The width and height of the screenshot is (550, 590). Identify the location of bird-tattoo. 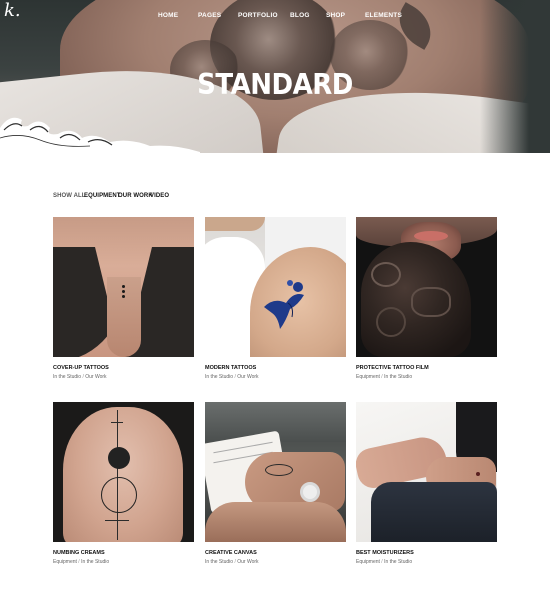
(284, 304).